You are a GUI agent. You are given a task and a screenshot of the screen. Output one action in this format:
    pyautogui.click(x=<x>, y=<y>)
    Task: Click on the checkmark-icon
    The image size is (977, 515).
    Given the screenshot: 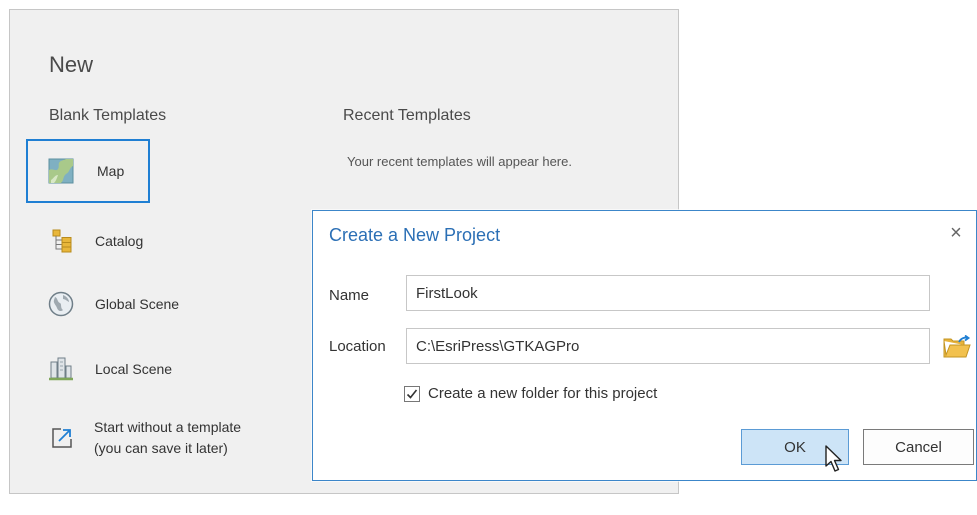 What is the action you would take?
    pyautogui.click(x=412, y=394)
    